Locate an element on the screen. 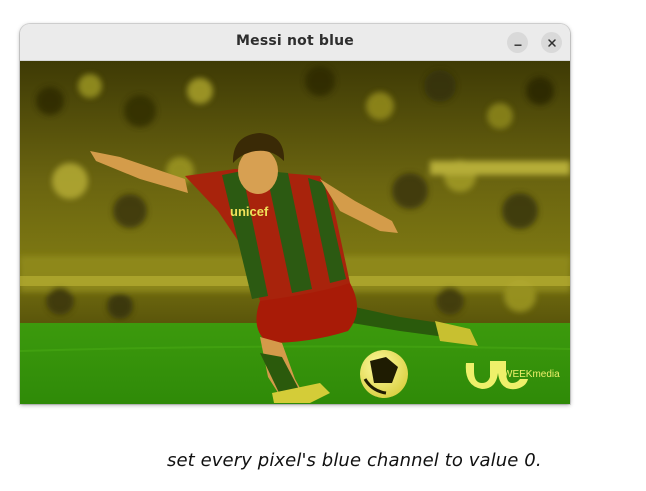 This screenshot has width=646, height=491. watermark-text: WEEKmedia is located at coordinates (531, 374).